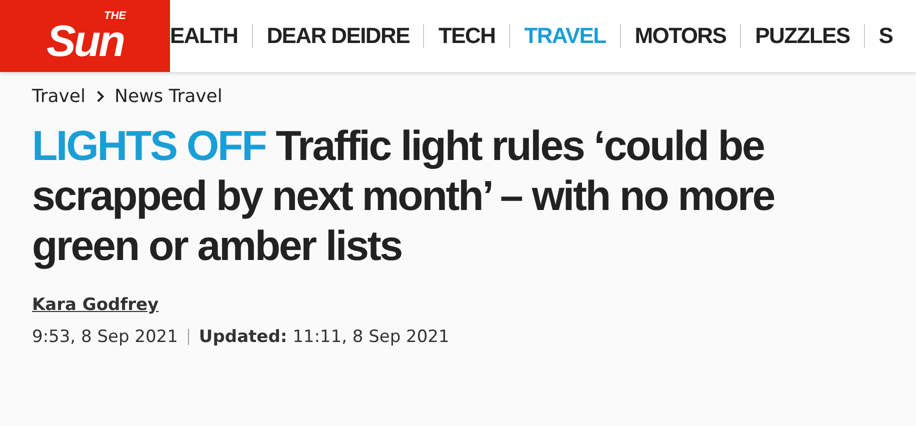 The height and width of the screenshot is (426, 916). What do you see at coordinates (168, 96) in the screenshot?
I see `breadcrumb-link: News Travel` at bounding box center [168, 96].